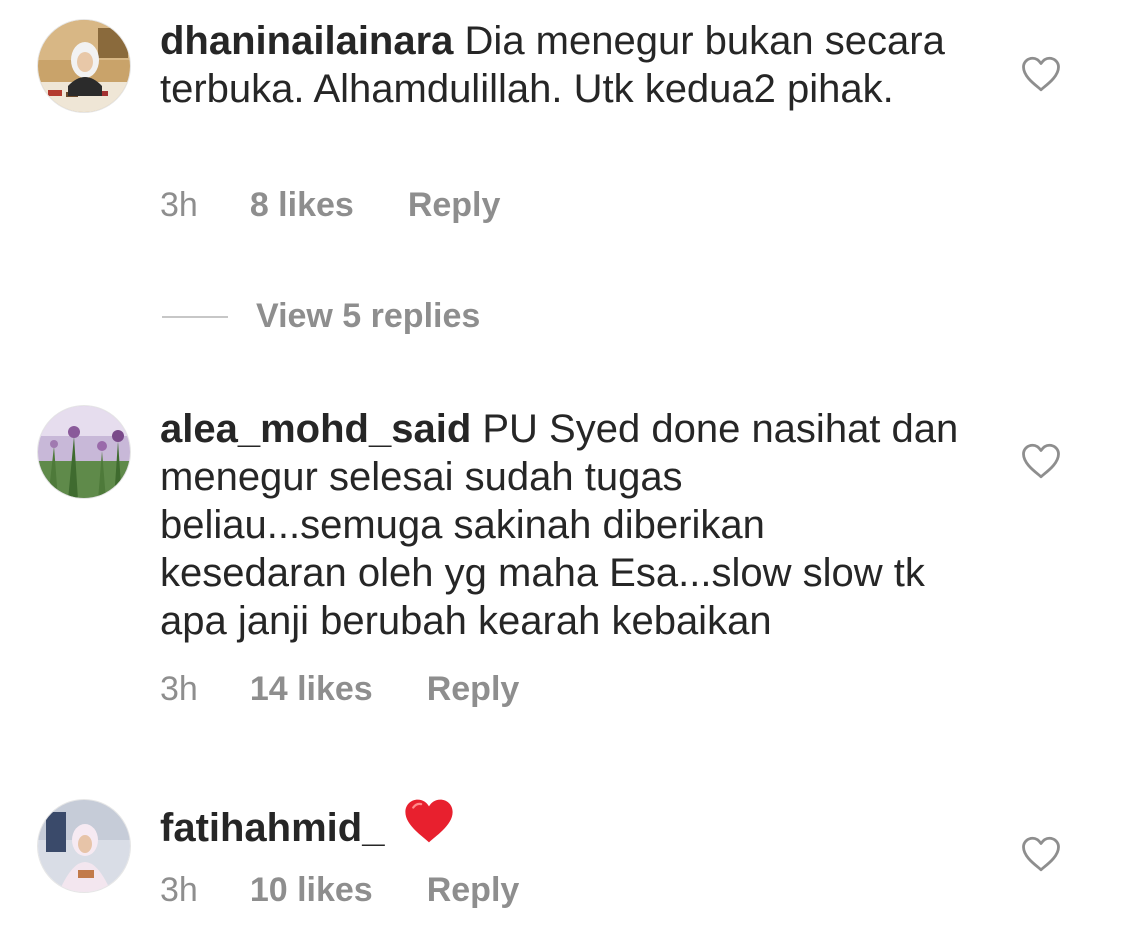  I want to click on comment-text-block: fatihahmid_, so click(560, 830).